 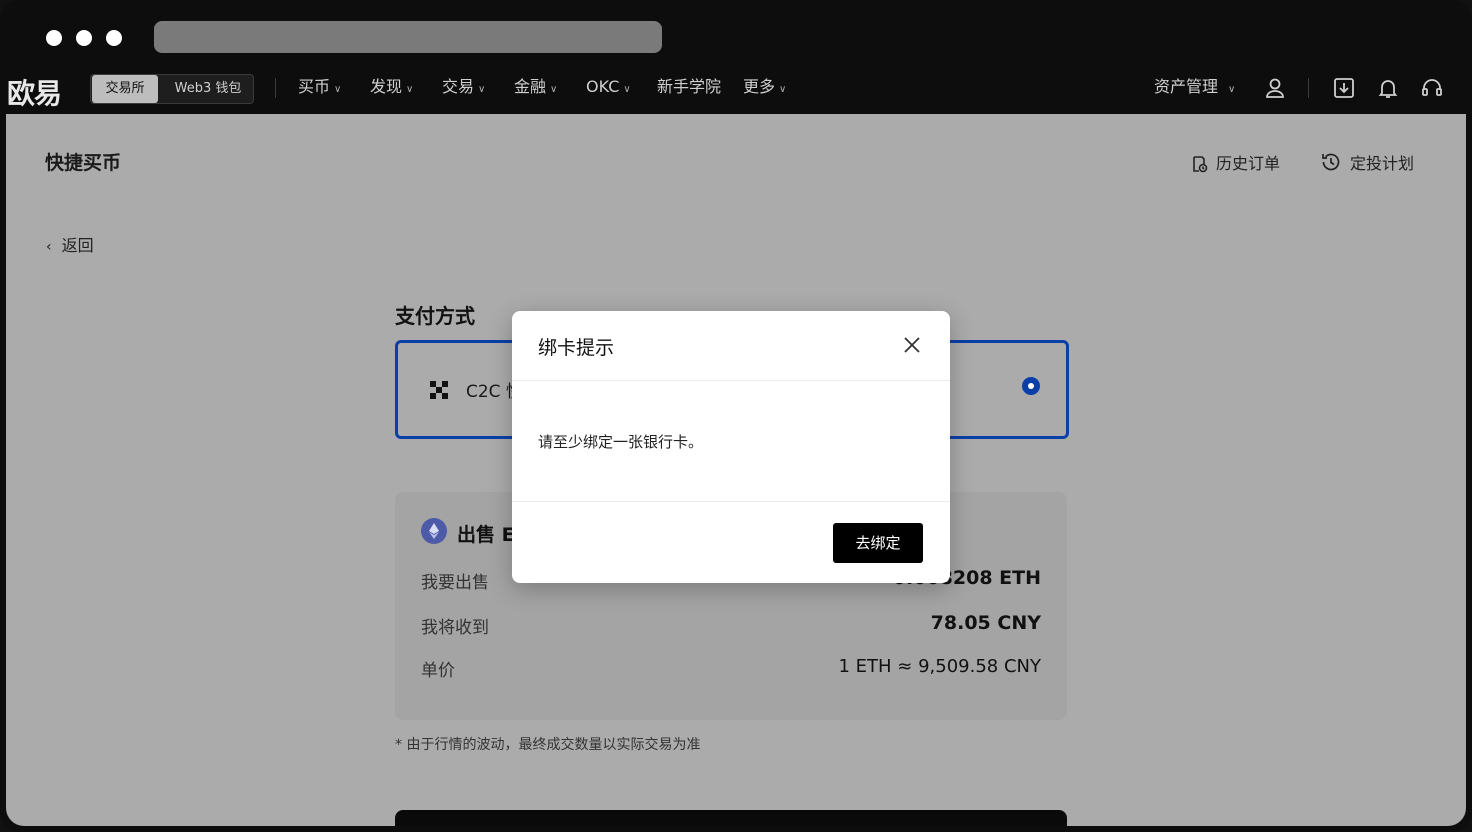 What do you see at coordinates (408, 37) in the screenshot?
I see `url-bar` at bounding box center [408, 37].